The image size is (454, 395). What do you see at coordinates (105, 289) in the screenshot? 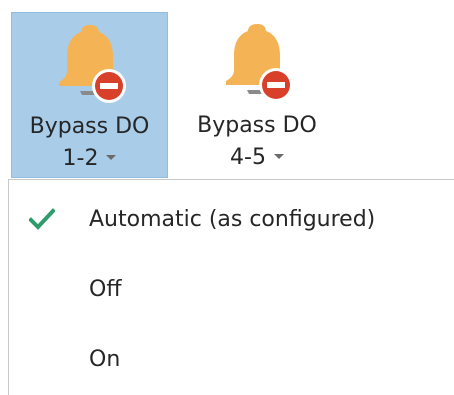
I see `menu-item-label: Off` at bounding box center [105, 289].